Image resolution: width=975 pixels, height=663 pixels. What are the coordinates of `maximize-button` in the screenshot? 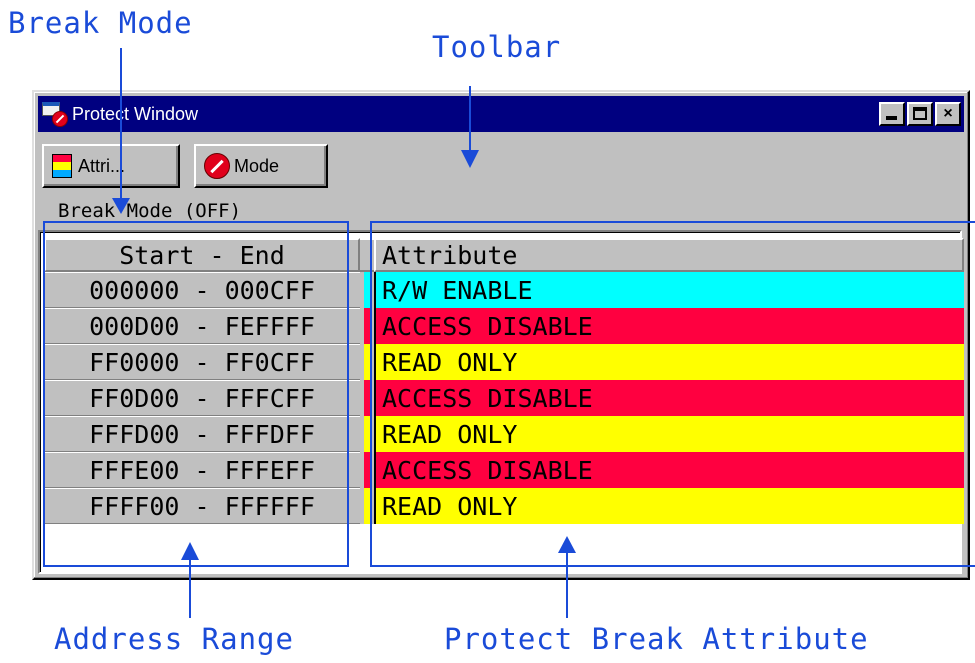 It's located at (920, 114).